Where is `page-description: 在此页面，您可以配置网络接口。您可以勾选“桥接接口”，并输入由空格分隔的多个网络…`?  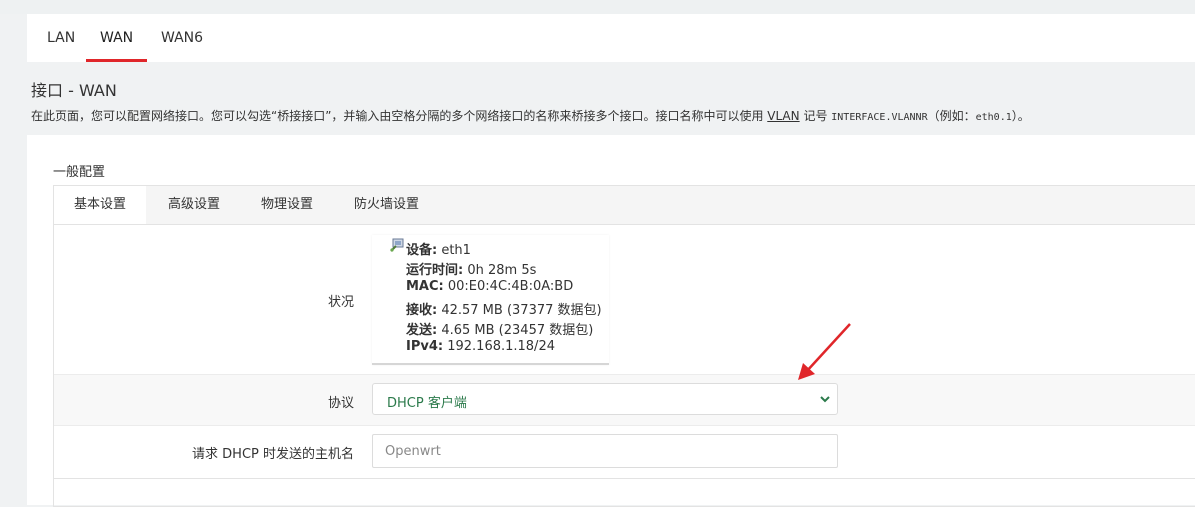
page-description: 在此页面，您可以配置网络接口。您可以勾选“桥接接口”，并输入由空格分隔的多个网络… is located at coordinates (530, 115).